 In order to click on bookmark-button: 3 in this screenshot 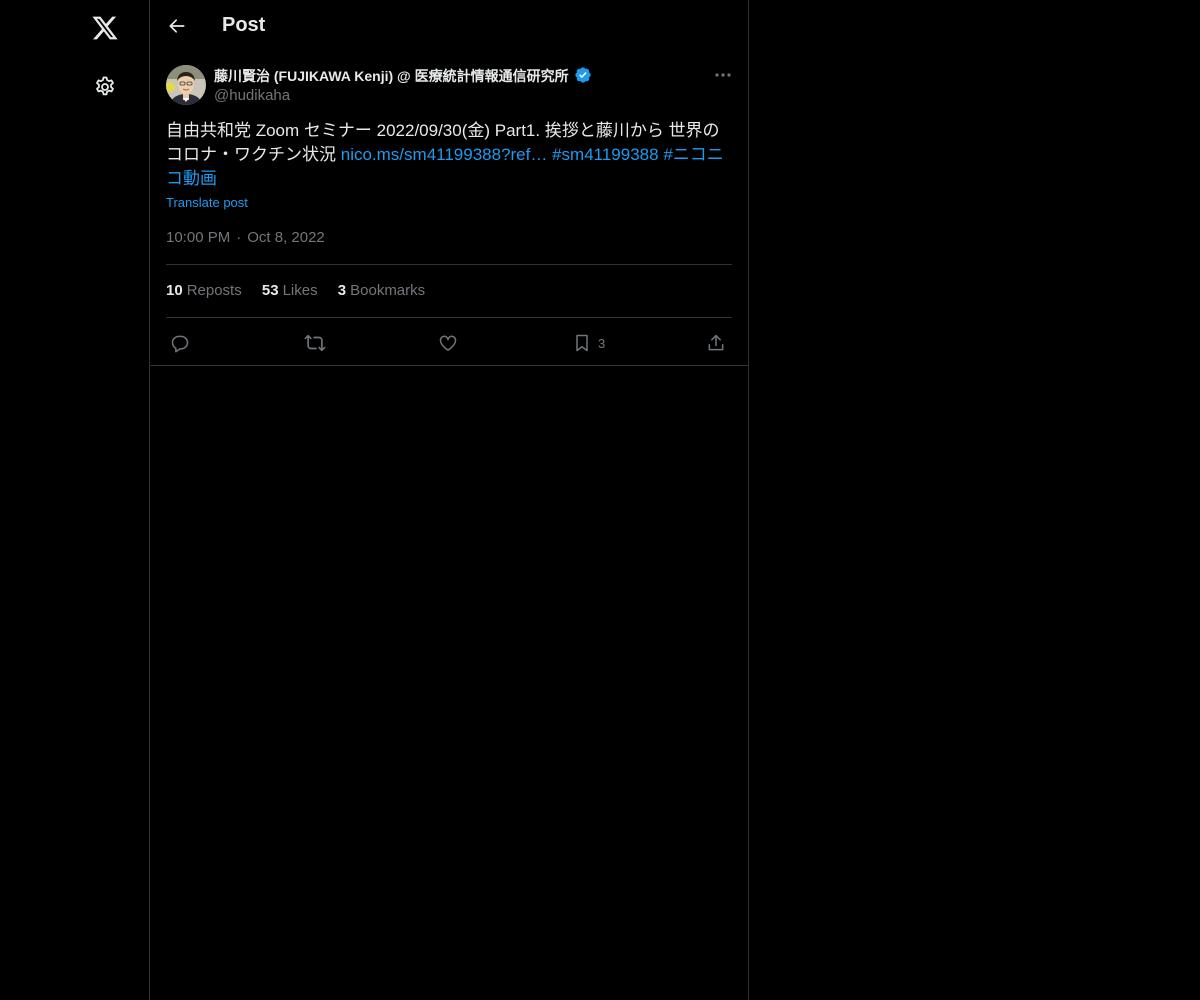, I will do `click(588, 343)`.